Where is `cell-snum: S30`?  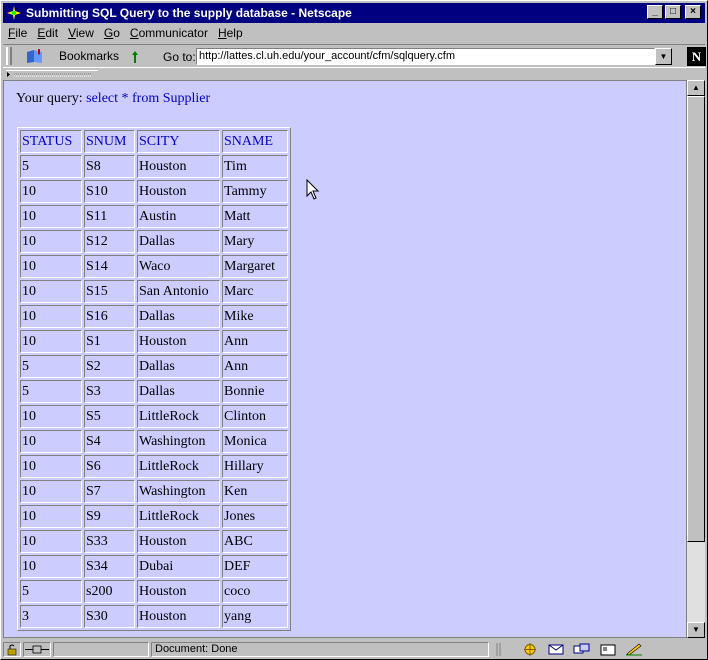
cell-snum: S30 is located at coordinates (109, 616).